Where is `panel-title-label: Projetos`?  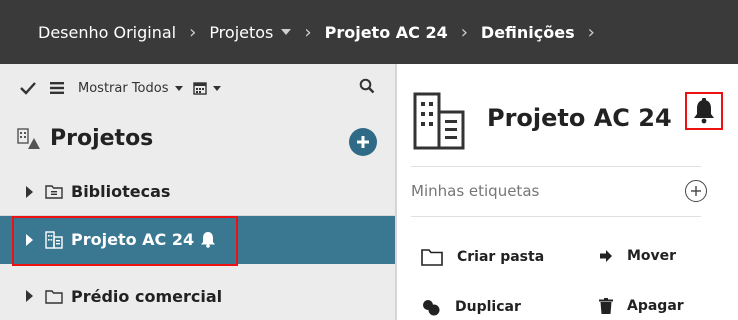 panel-title-label: Projetos is located at coordinates (102, 138).